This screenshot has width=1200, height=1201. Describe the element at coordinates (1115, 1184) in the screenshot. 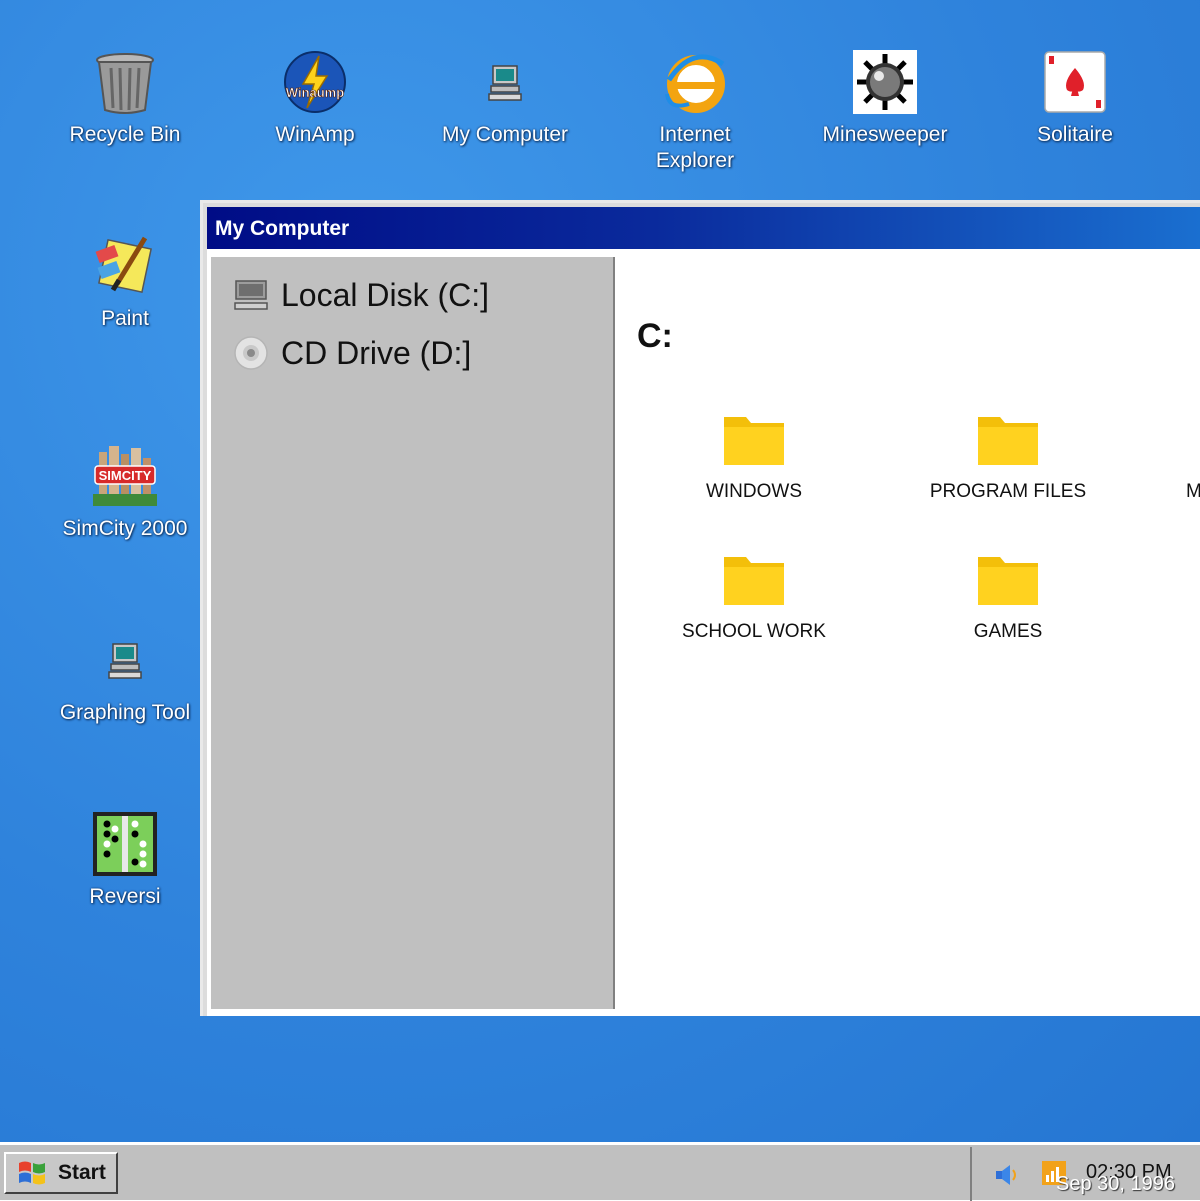

I see `tray-date: Sep 30, 1996` at that location.